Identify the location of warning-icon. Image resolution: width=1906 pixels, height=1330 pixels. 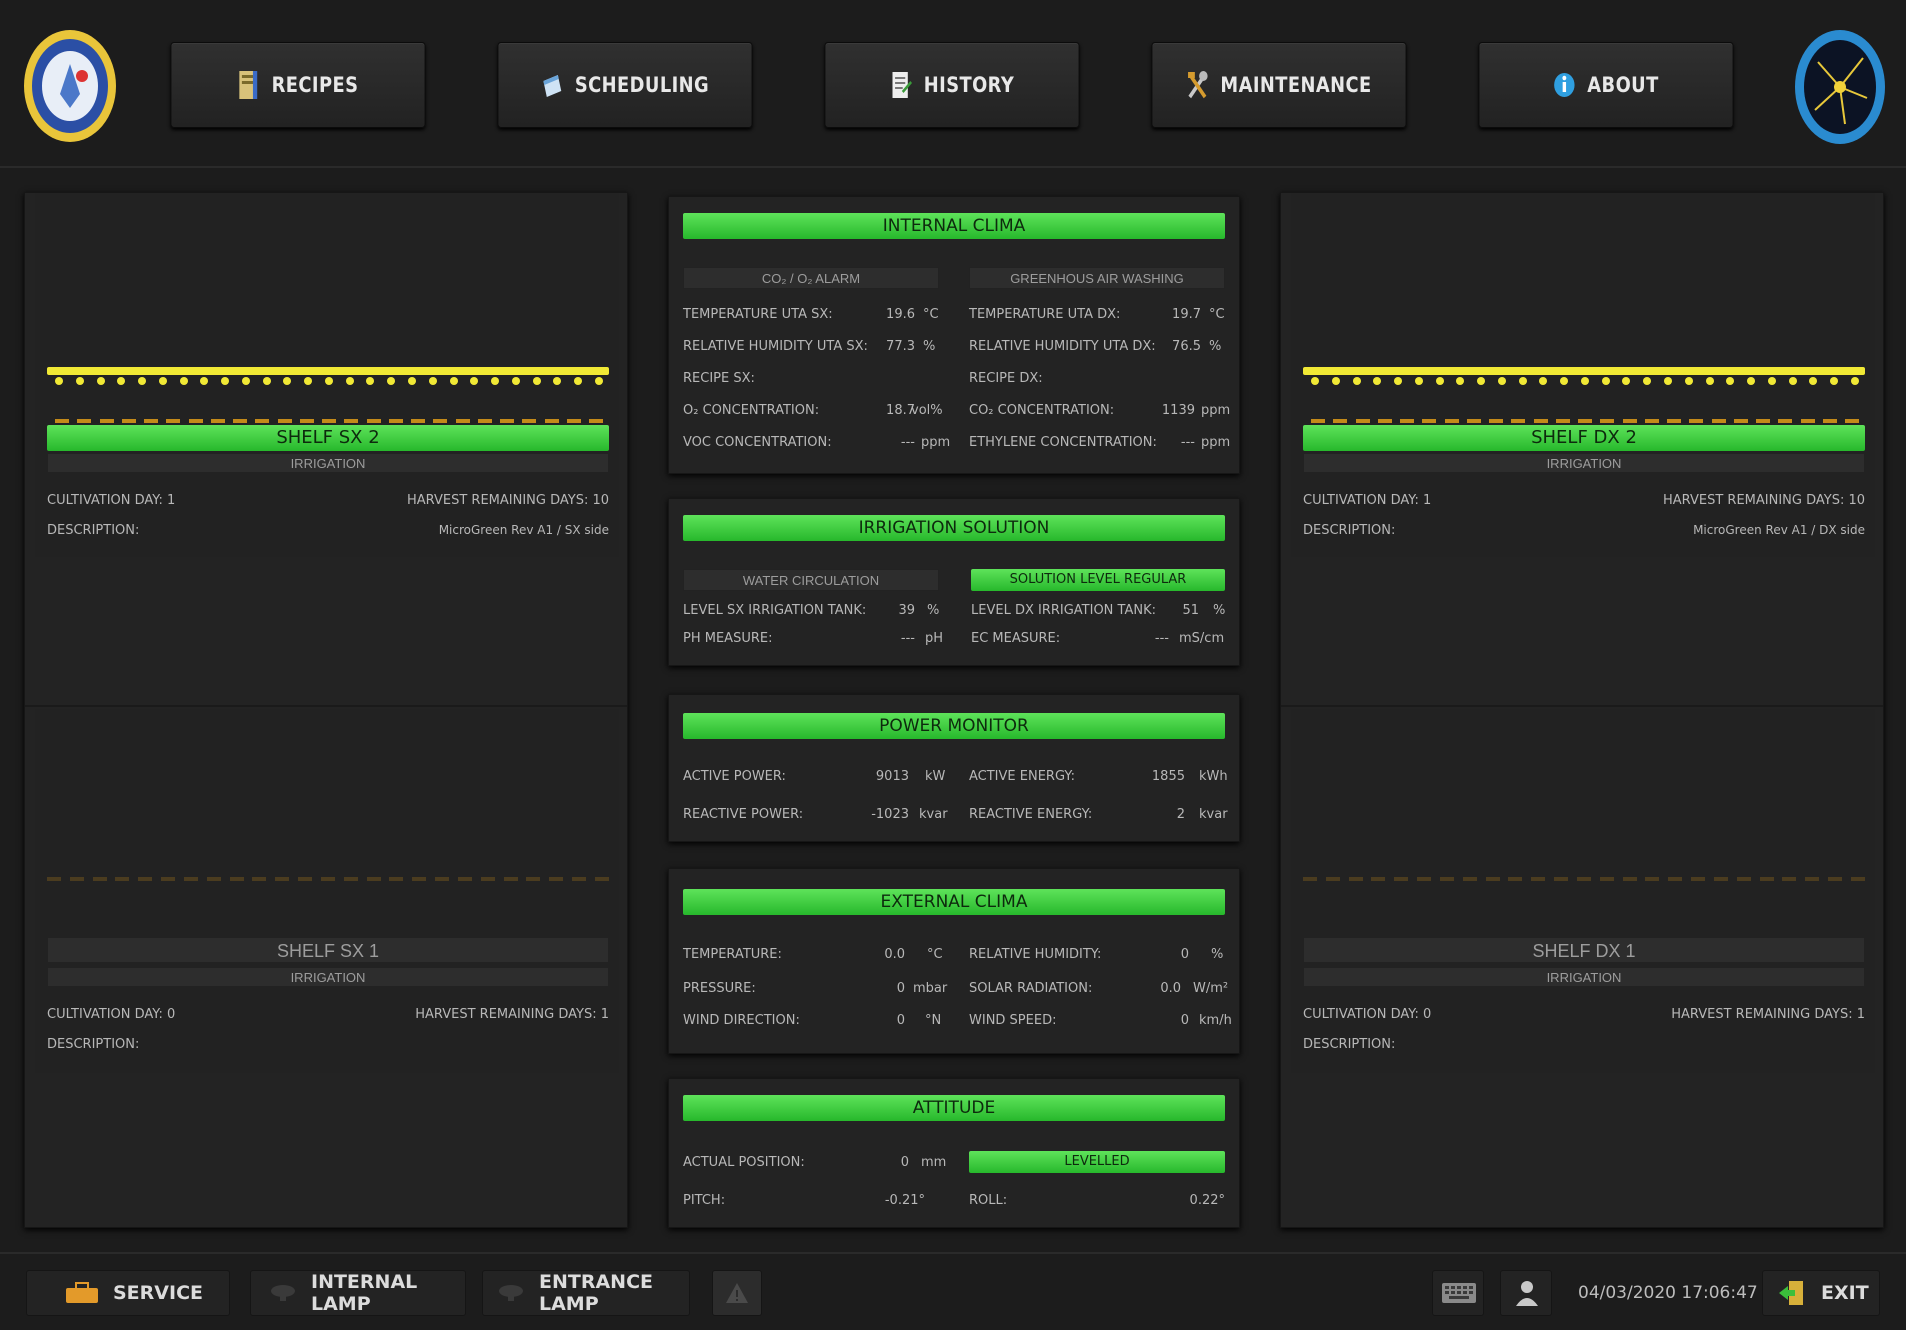
(737, 1293).